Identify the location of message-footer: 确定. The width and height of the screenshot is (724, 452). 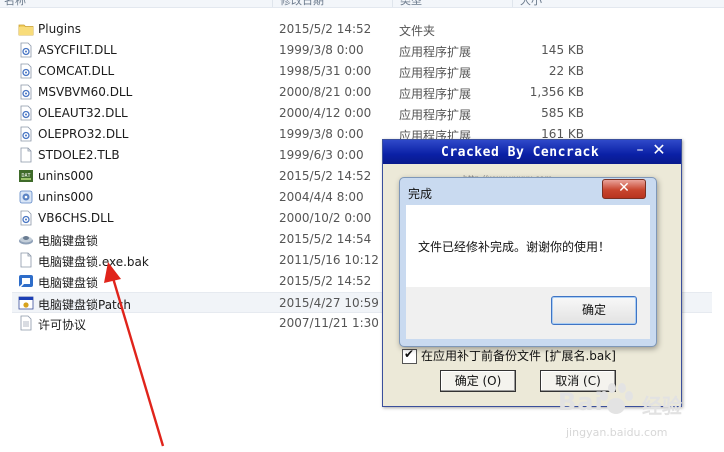
(528, 313).